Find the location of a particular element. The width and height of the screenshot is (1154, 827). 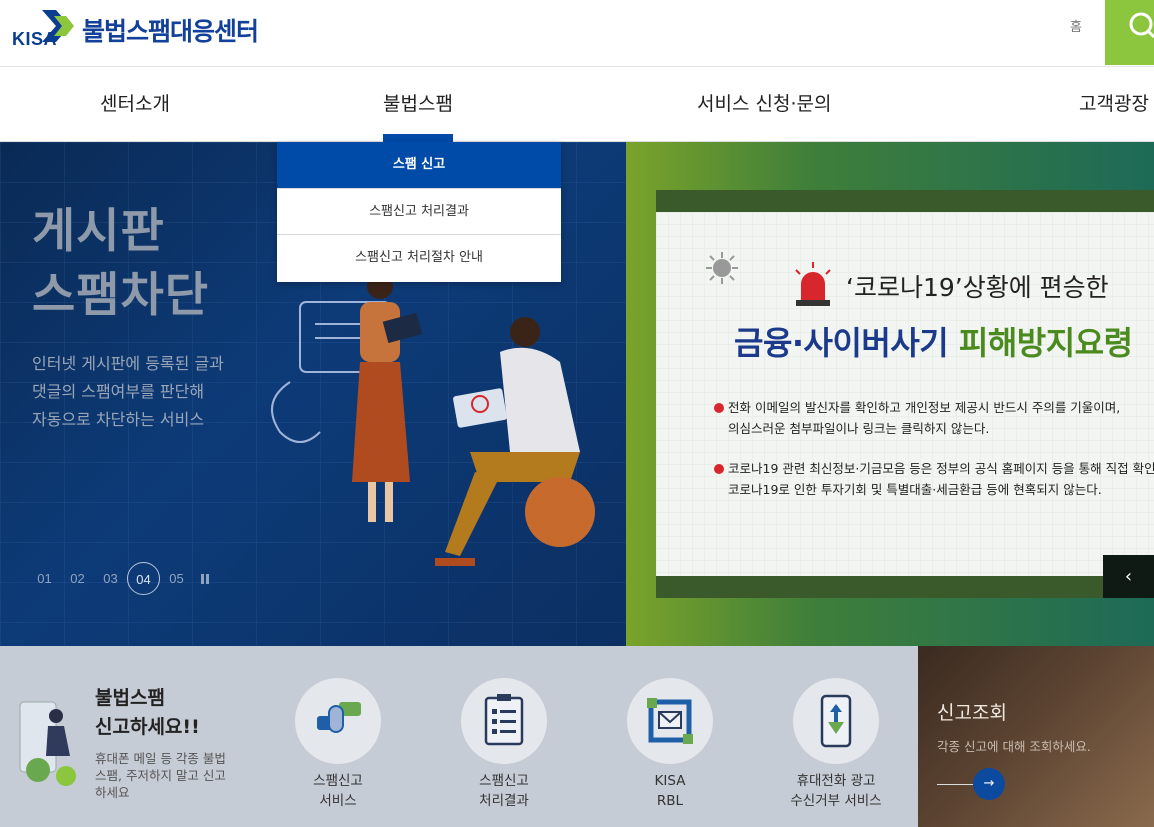

quick-description: 휴대폰 메일 등 각종 불법 스팸, 주저하지 말고 신고 하세요 is located at coordinates (160, 775).